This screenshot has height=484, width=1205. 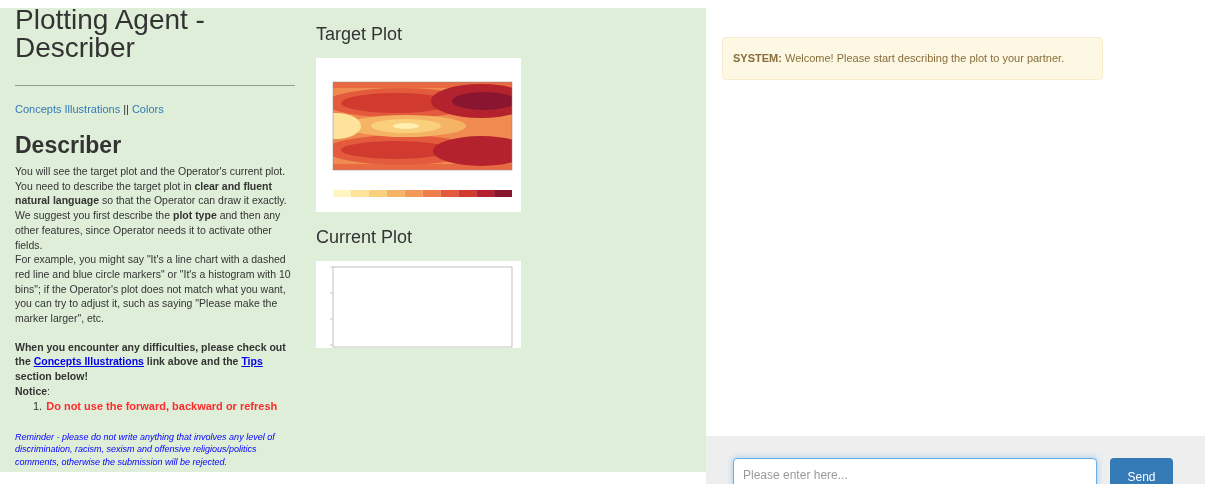 What do you see at coordinates (252, 361) in the screenshot?
I see `help-link: Tips` at bounding box center [252, 361].